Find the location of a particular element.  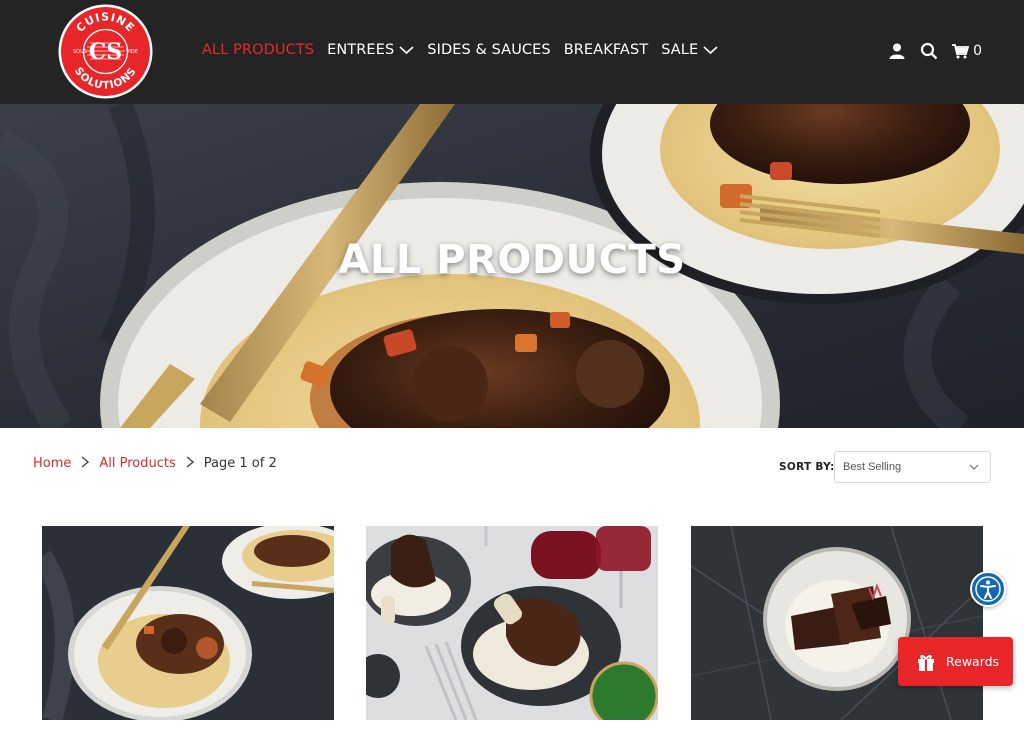

nav-entrees: ENTREES is located at coordinates (370, 50).